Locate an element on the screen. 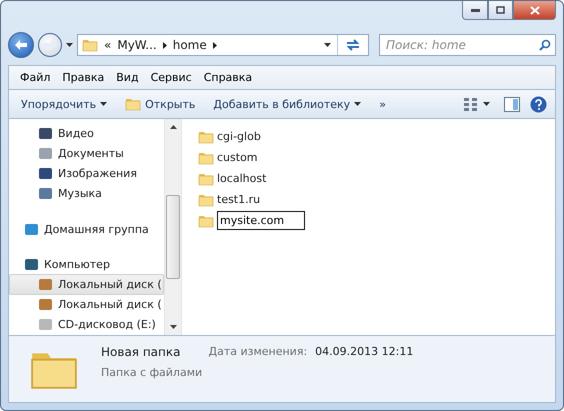 The height and width of the screenshot is (411, 564). item-name: Новая папка is located at coordinates (140, 352).